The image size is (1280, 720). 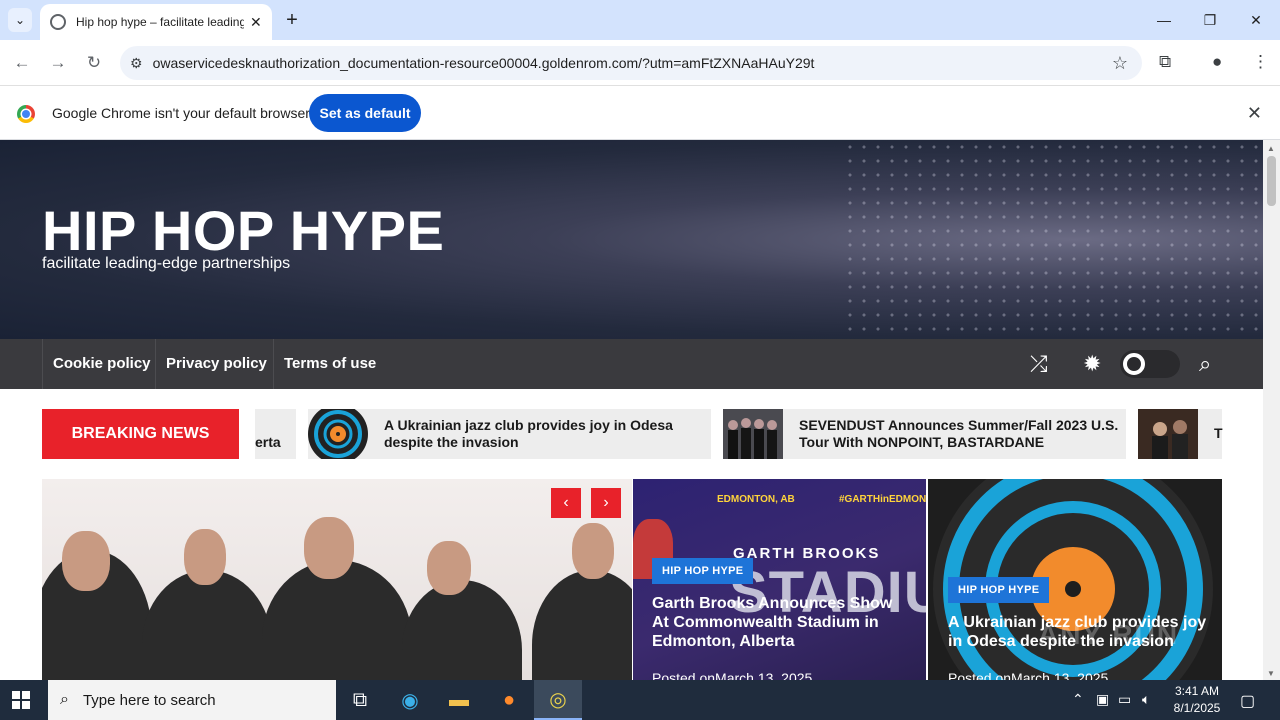 What do you see at coordinates (1165, 62) in the screenshot?
I see `extensions-icon: ⧉` at bounding box center [1165, 62].